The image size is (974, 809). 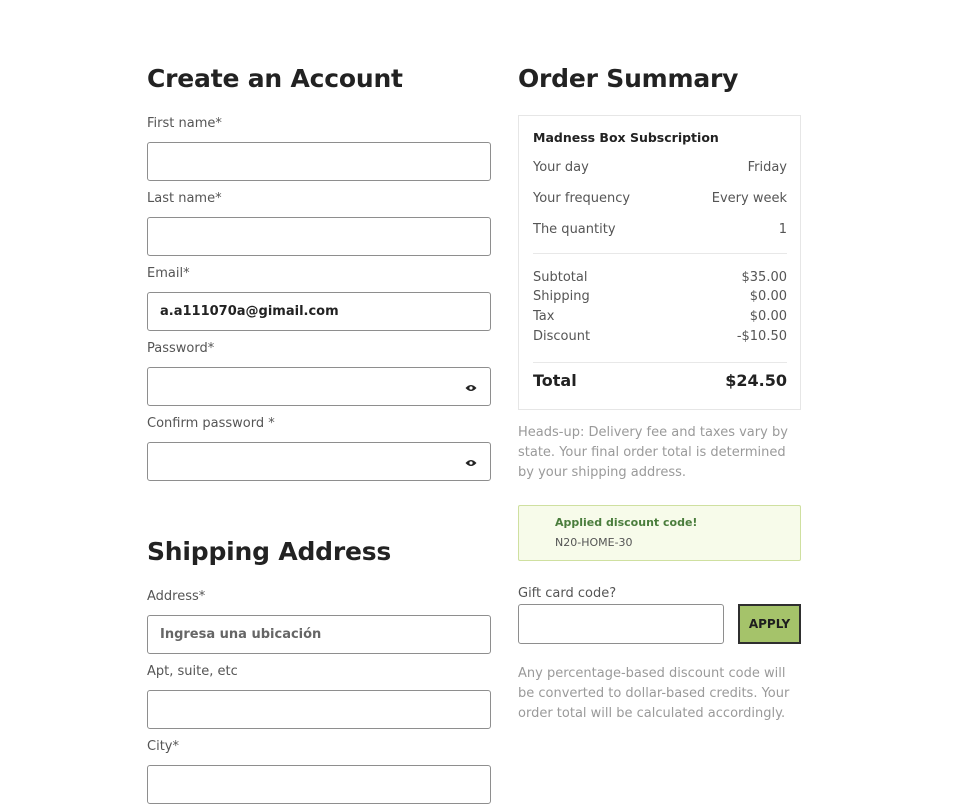 I want to click on first-name-label: First name*, so click(x=184, y=123).